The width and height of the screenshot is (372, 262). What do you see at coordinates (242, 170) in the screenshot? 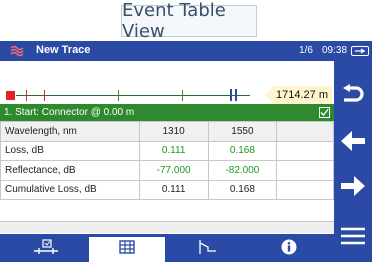
I see `value-cell: -82.000` at bounding box center [242, 170].